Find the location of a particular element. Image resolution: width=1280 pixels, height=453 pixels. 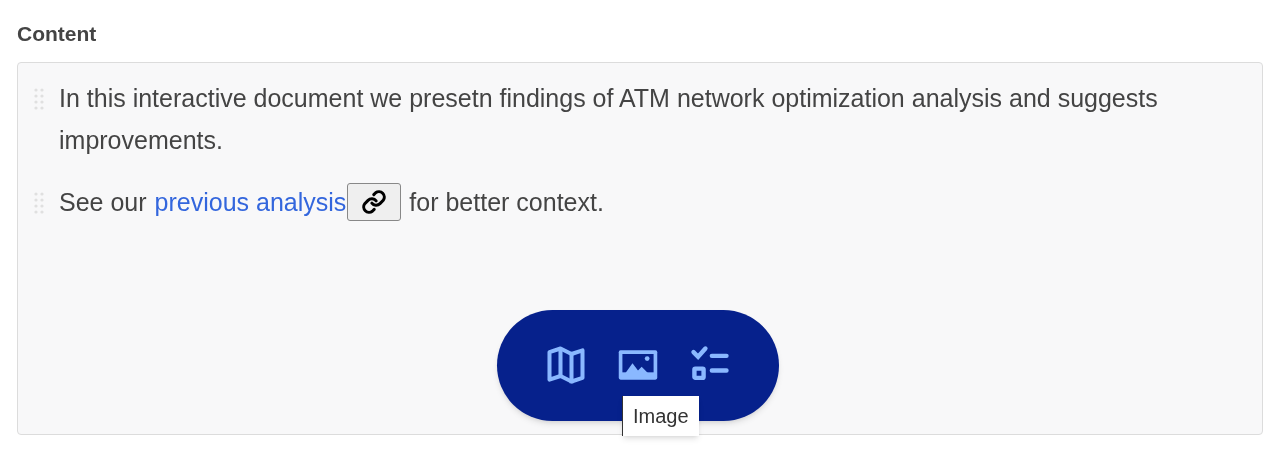

link: previous analysis is located at coordinates (250, 201).